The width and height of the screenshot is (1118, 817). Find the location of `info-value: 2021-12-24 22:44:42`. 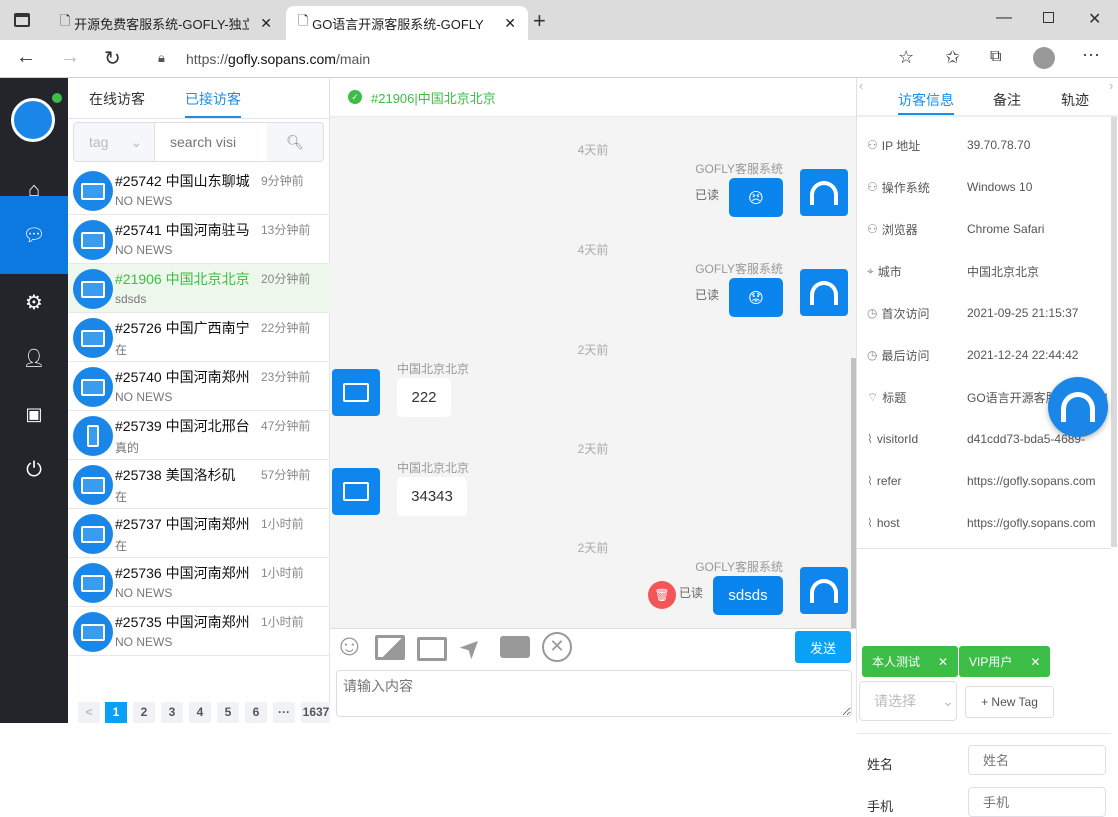

info-value: 2021-12-24 22:44:42 is located at coordinates (1023, 355).